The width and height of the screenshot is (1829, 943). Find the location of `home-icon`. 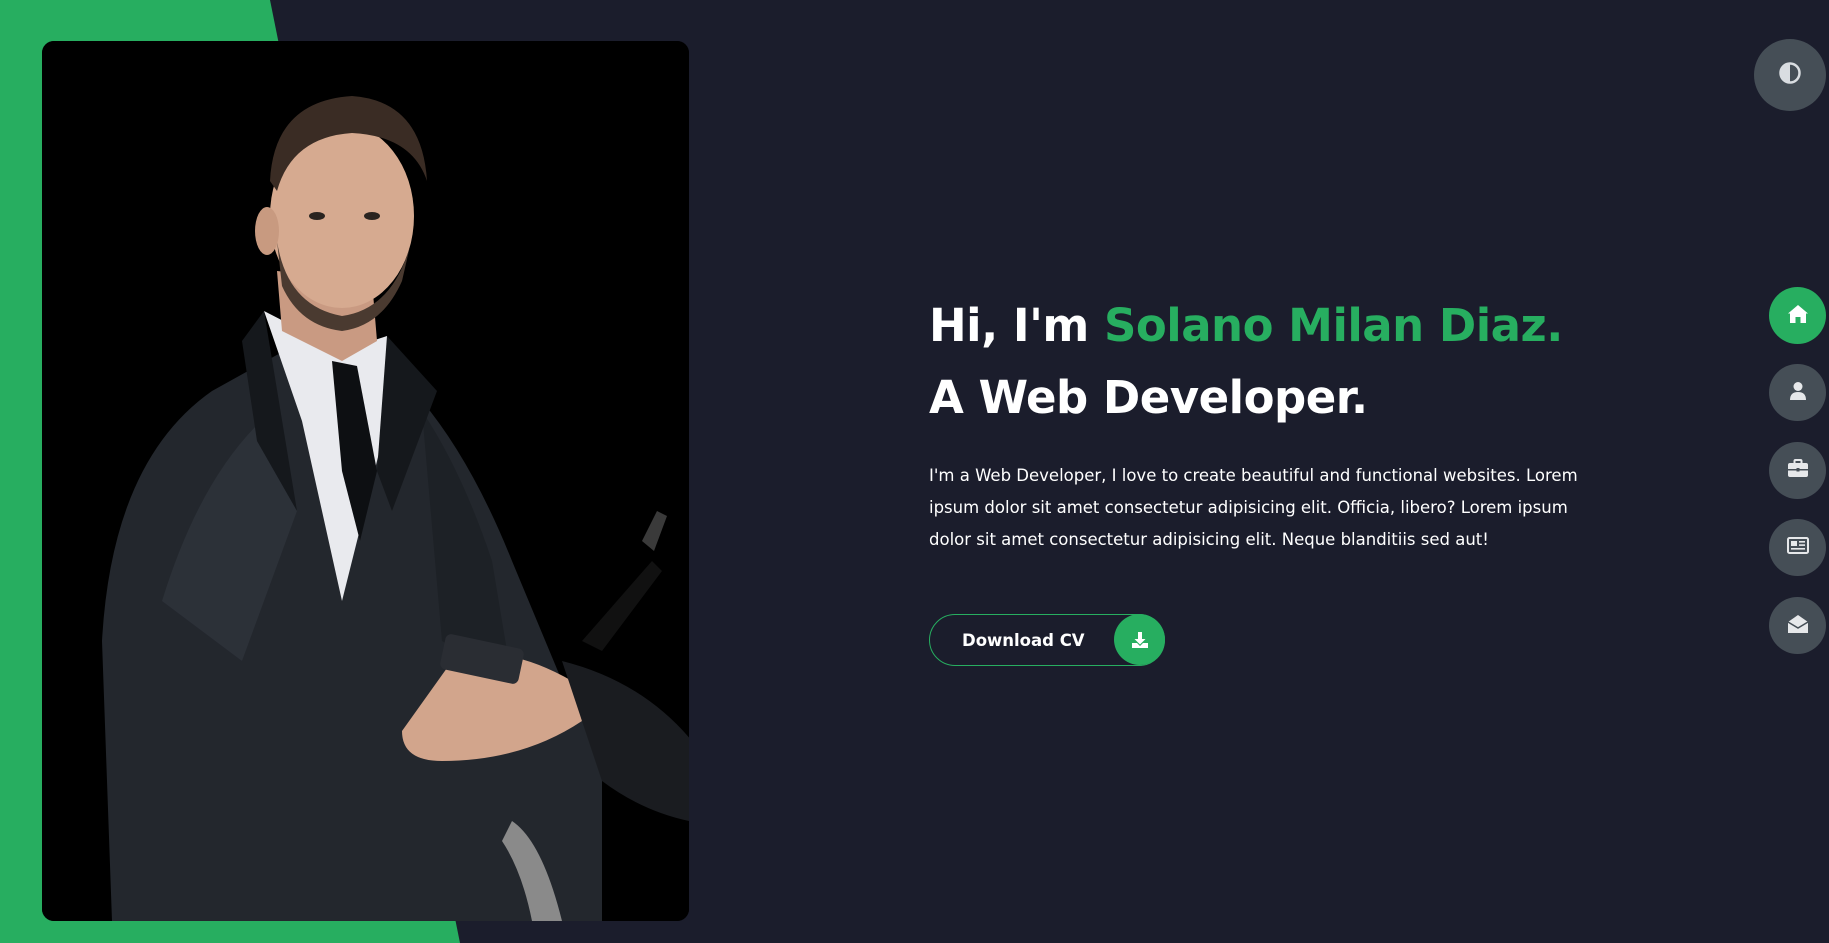

home-icon is located at coordinates (1798, 316).